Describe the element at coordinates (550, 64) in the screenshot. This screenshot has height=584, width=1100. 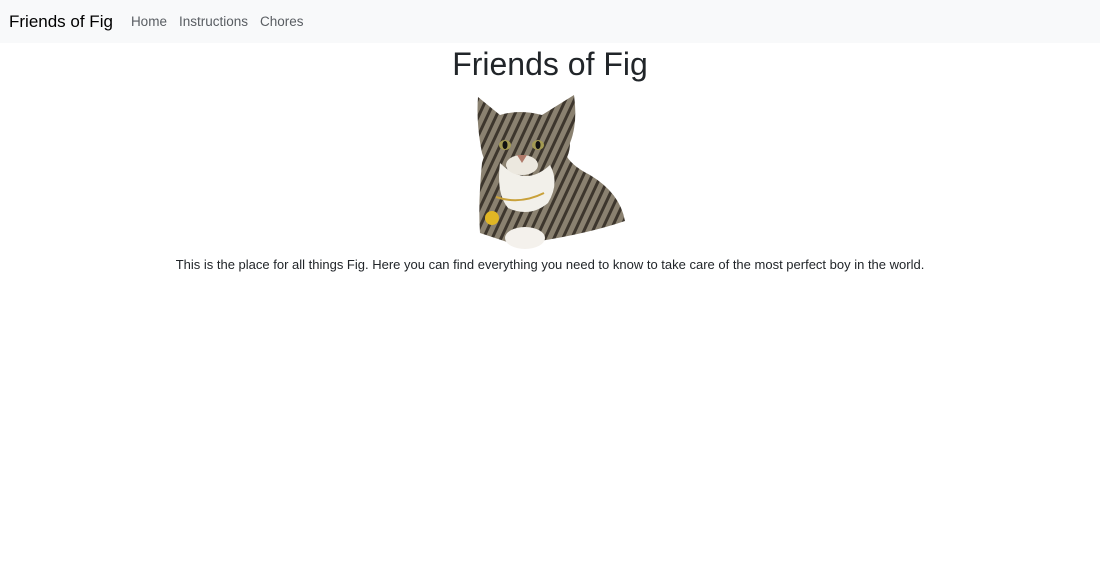
I see `page-title: Friends of Fig` at that location.